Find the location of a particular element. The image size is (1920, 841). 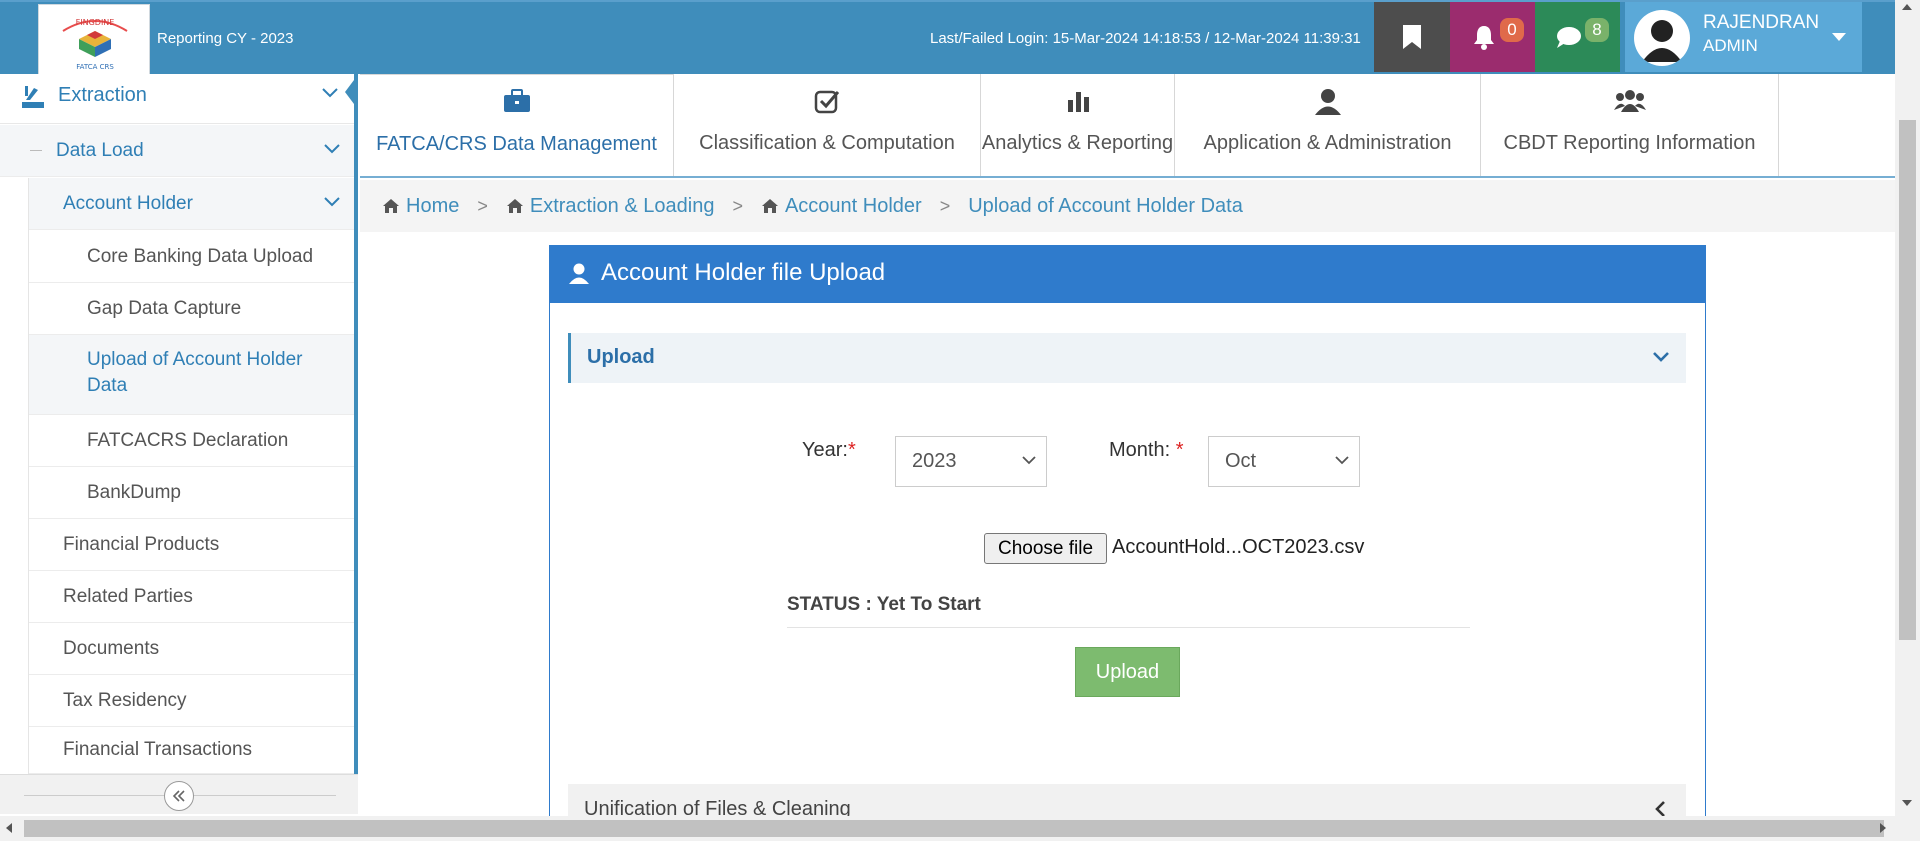

month-select: Oct is located at coordinates (1284, 461).